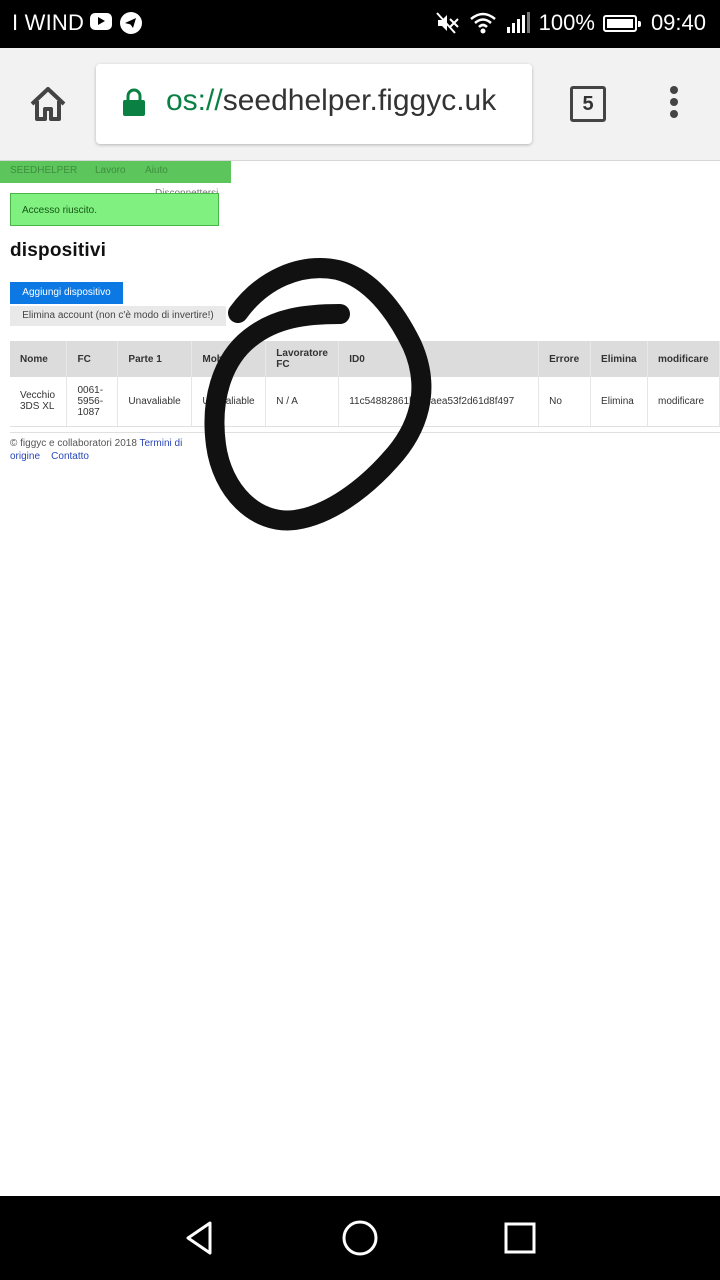 Image resolution: width=720 pixels, height=1280 pixels. I want to click on cell-id0: 11c54882861b40caea53f2d61d8f497, so click(439, 402).